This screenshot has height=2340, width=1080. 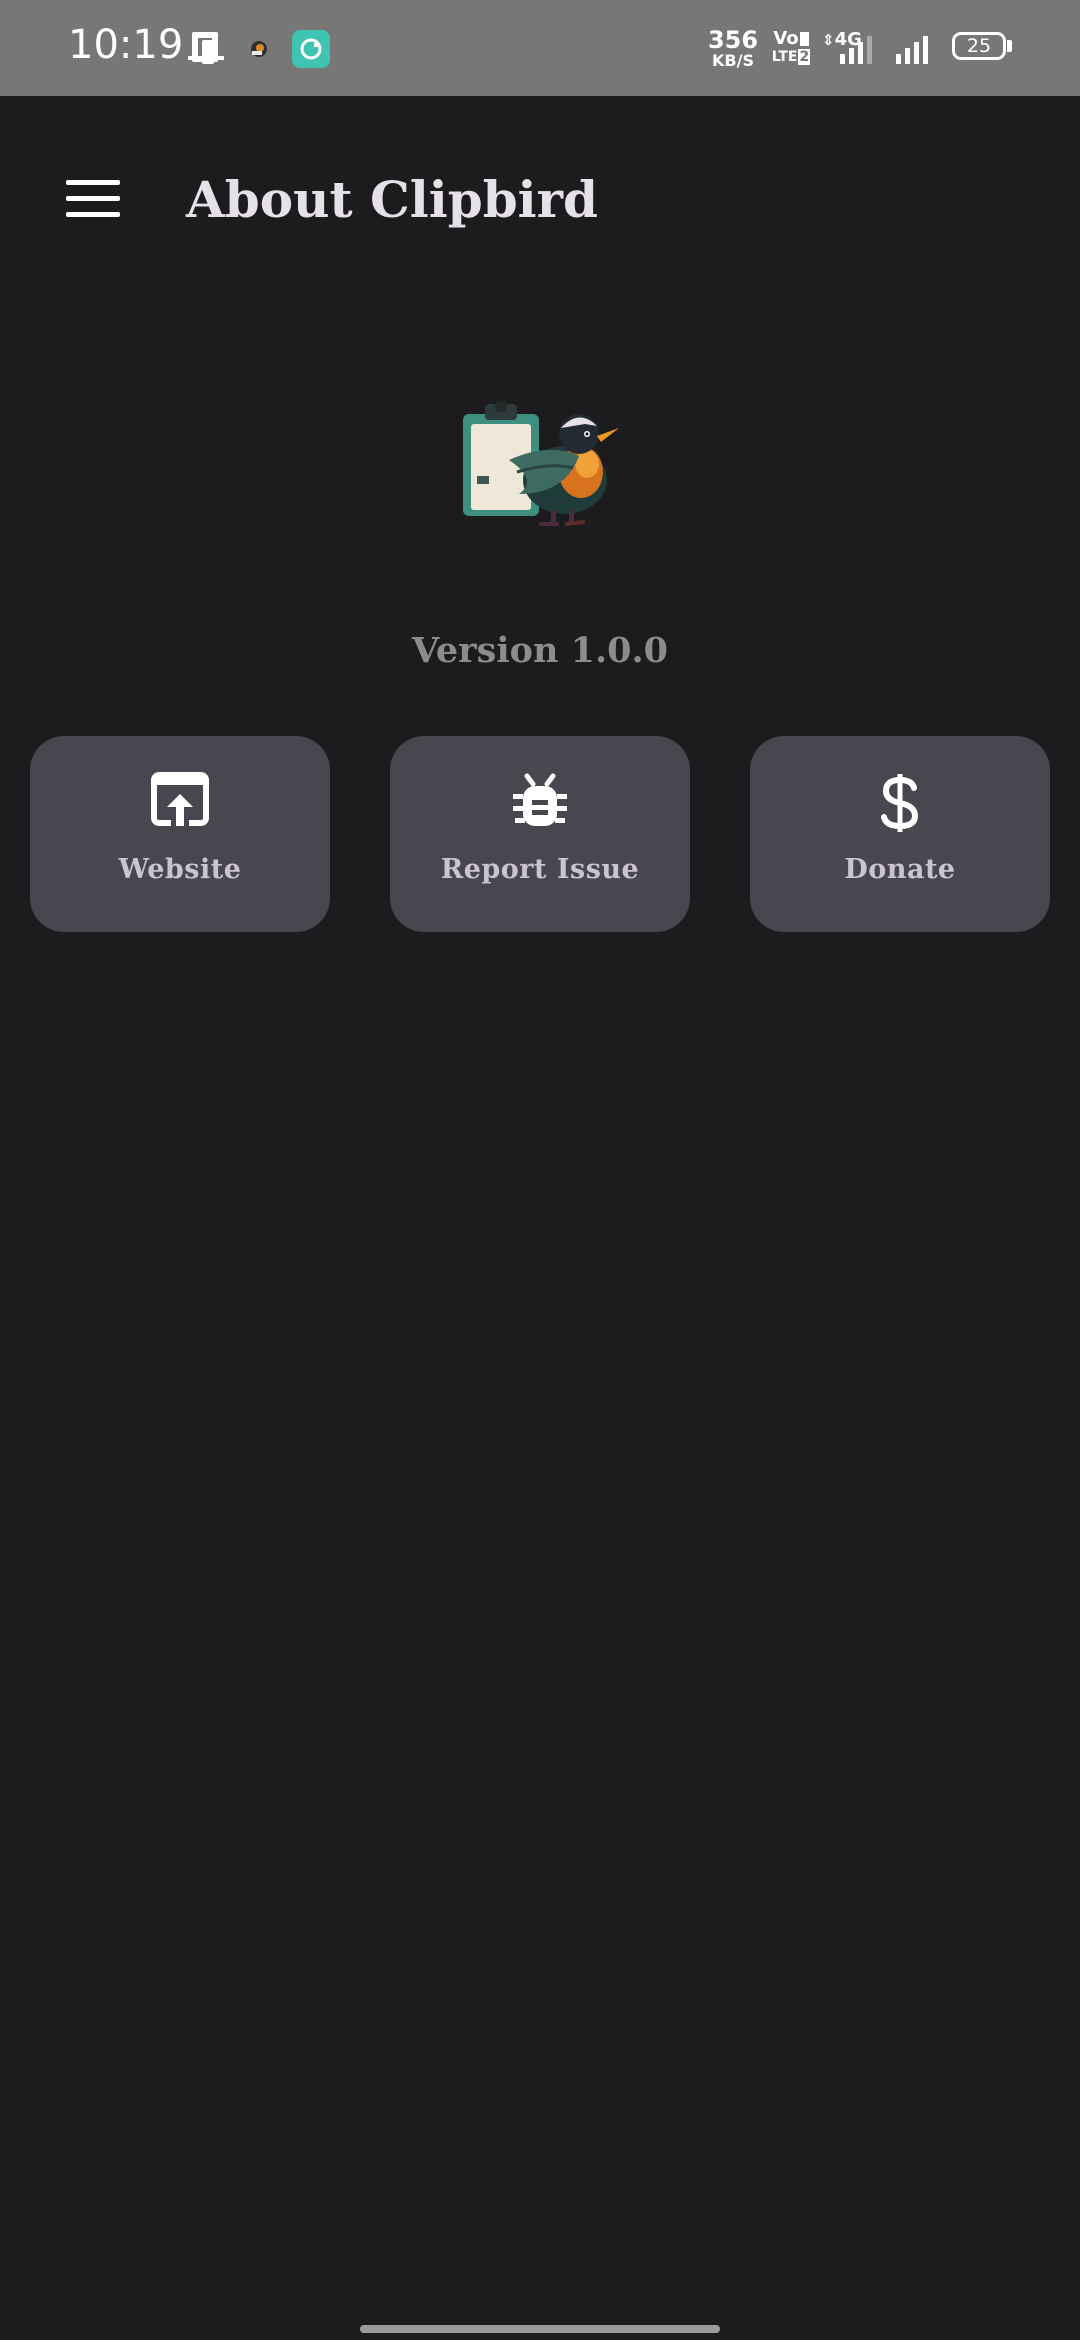 What do you see at coordinates (540, 799) in the screenshot?
I see `bug-icon` at bounding box center [540, 799].